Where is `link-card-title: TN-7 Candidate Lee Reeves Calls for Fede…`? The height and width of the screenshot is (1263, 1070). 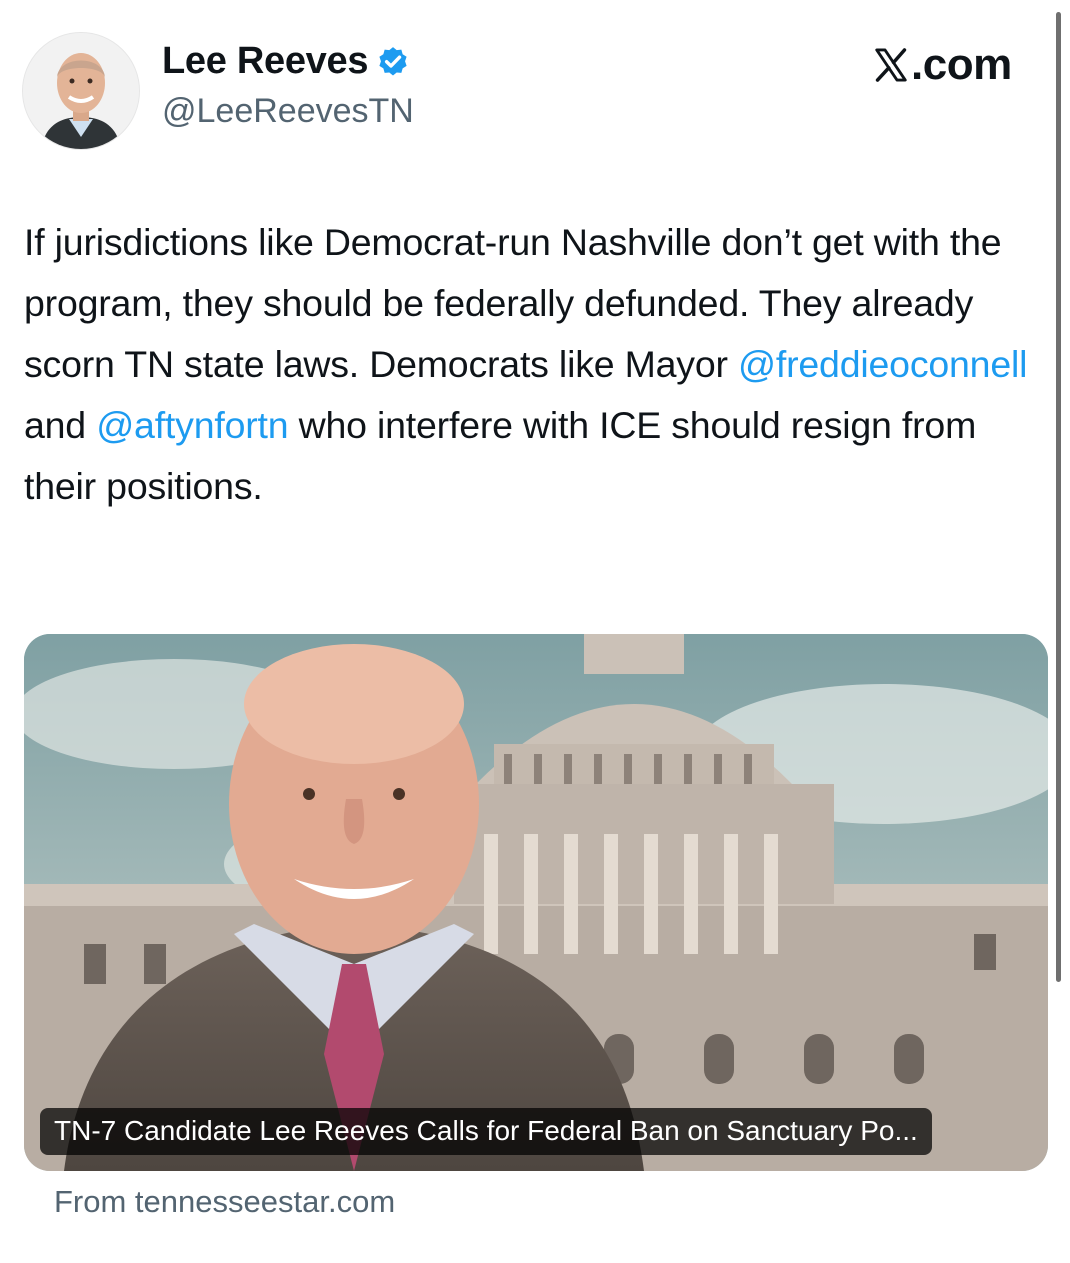
link-card-title: TN-7 Candidate Lee Reeves Calls for Fede… is located at coordinates (486, 1131).